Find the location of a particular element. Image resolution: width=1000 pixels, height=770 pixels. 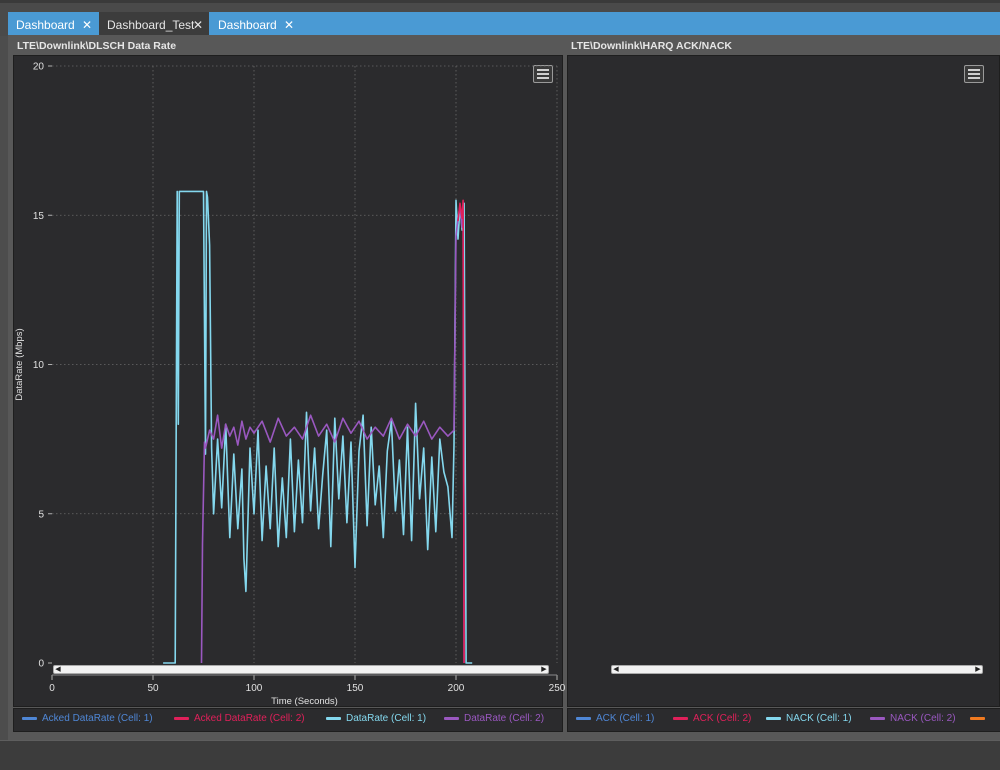

legend-label: Acked DataRate (Cell: 1) is located at coordinates (97, 718).